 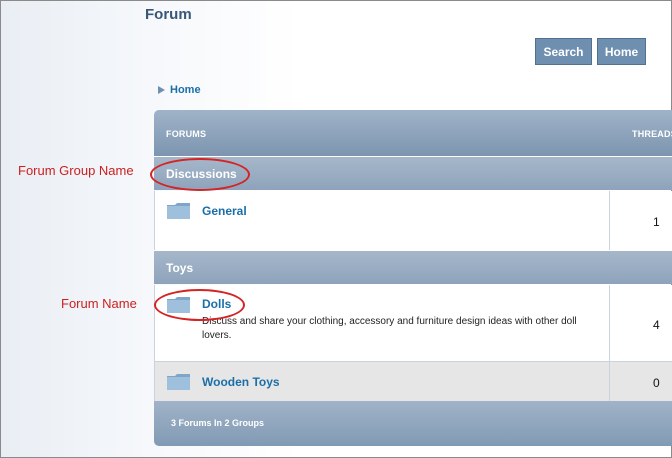 I want to click on forum-row: General 1, so click(x=413, y=220).